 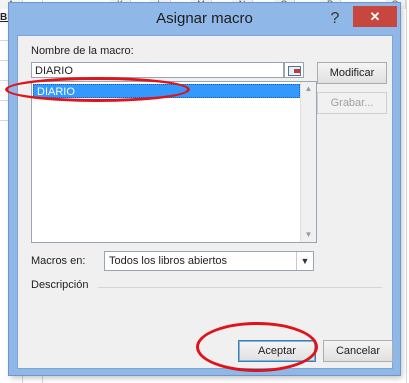 I want to click on grid-line, so click(x=406, y=191).